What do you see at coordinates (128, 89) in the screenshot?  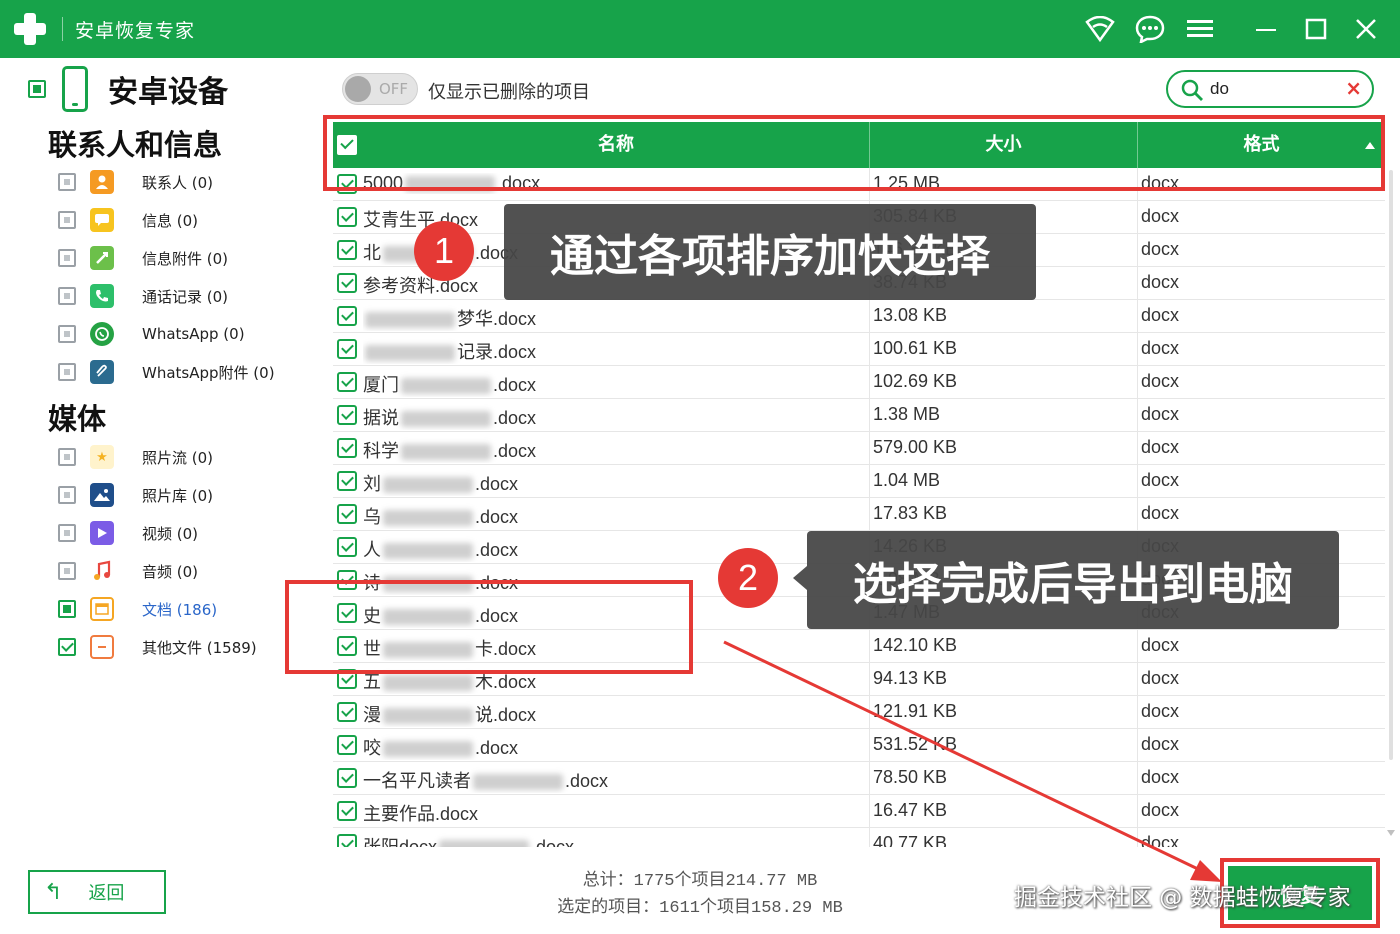 I see `device-row: 安卓设备` at bounding box center [128, 89].